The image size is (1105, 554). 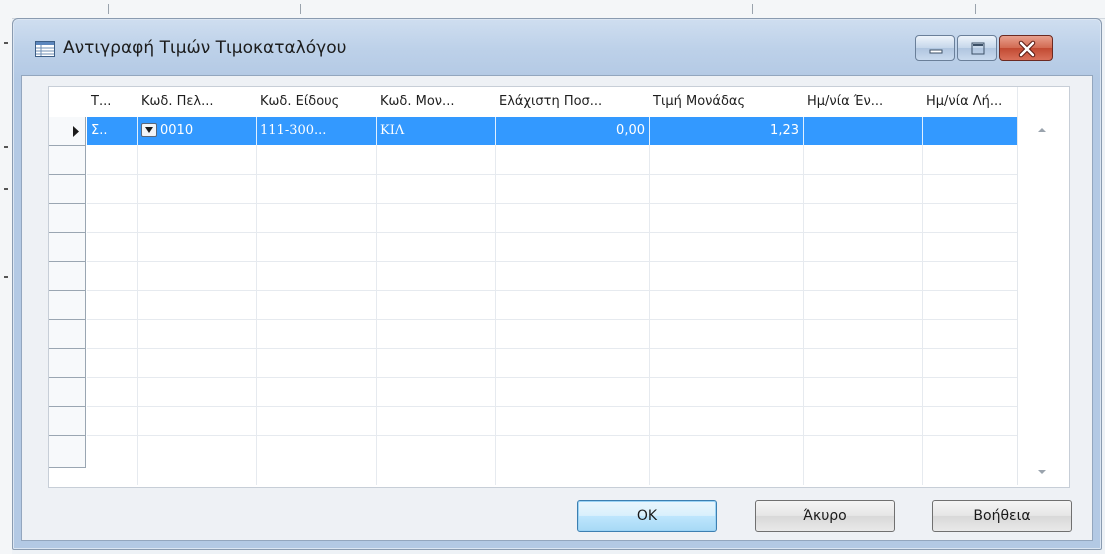 I want to click on minimize-button, so click(x=935, y=48).